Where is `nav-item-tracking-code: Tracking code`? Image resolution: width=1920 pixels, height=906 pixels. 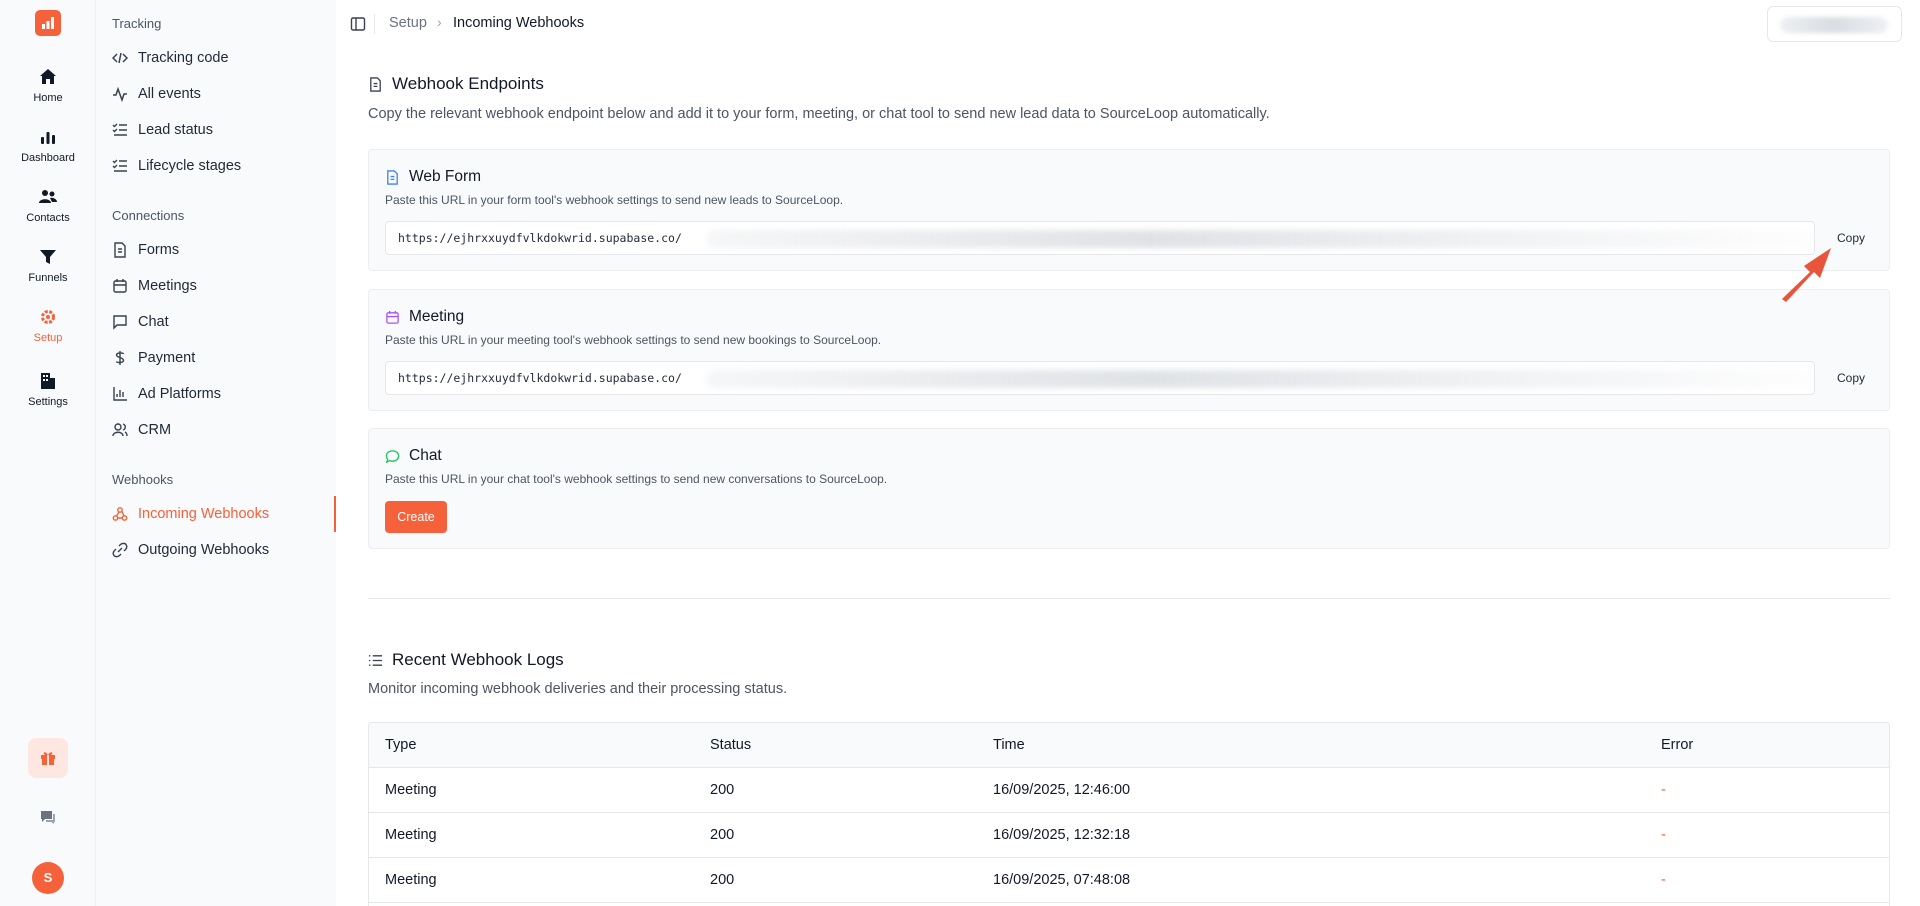 nav-item-tracking-code: Tracking code is located at coordinates (224, 58).